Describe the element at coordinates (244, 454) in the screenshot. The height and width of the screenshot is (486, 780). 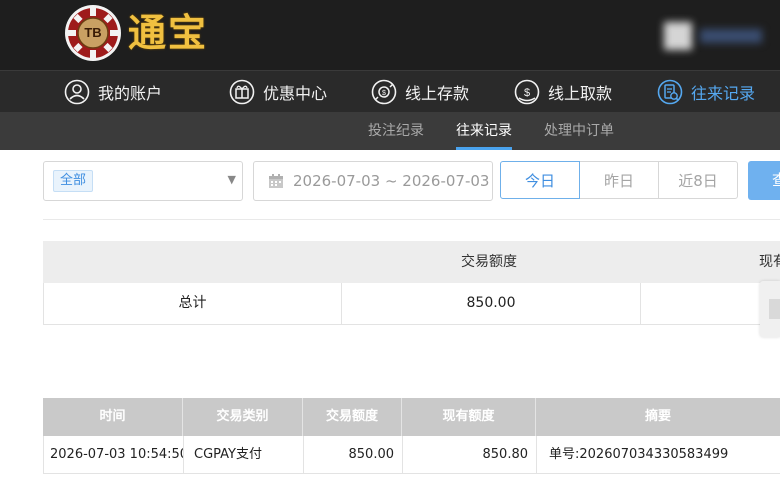
I see `cell-type: CGPAY支付` at that location.